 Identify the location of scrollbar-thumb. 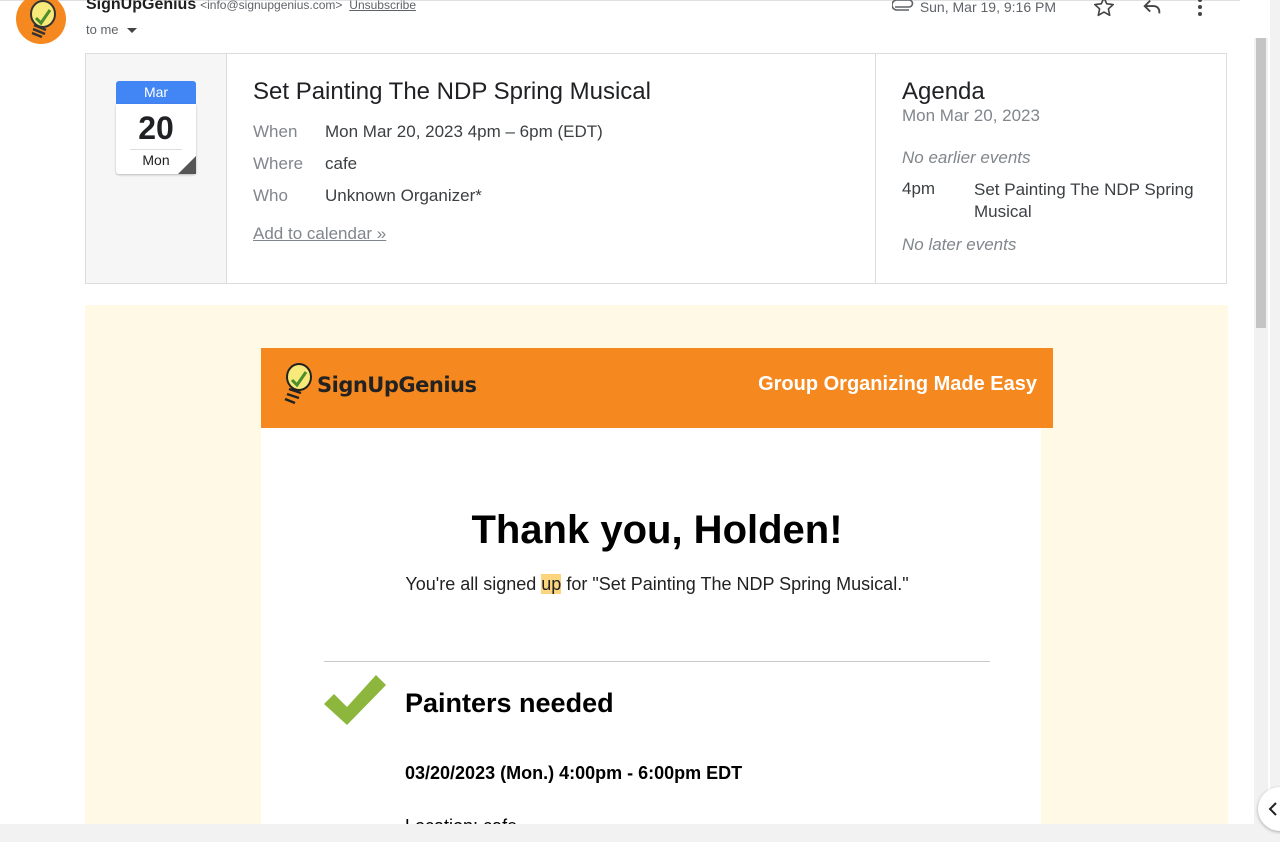
(1261, 183).